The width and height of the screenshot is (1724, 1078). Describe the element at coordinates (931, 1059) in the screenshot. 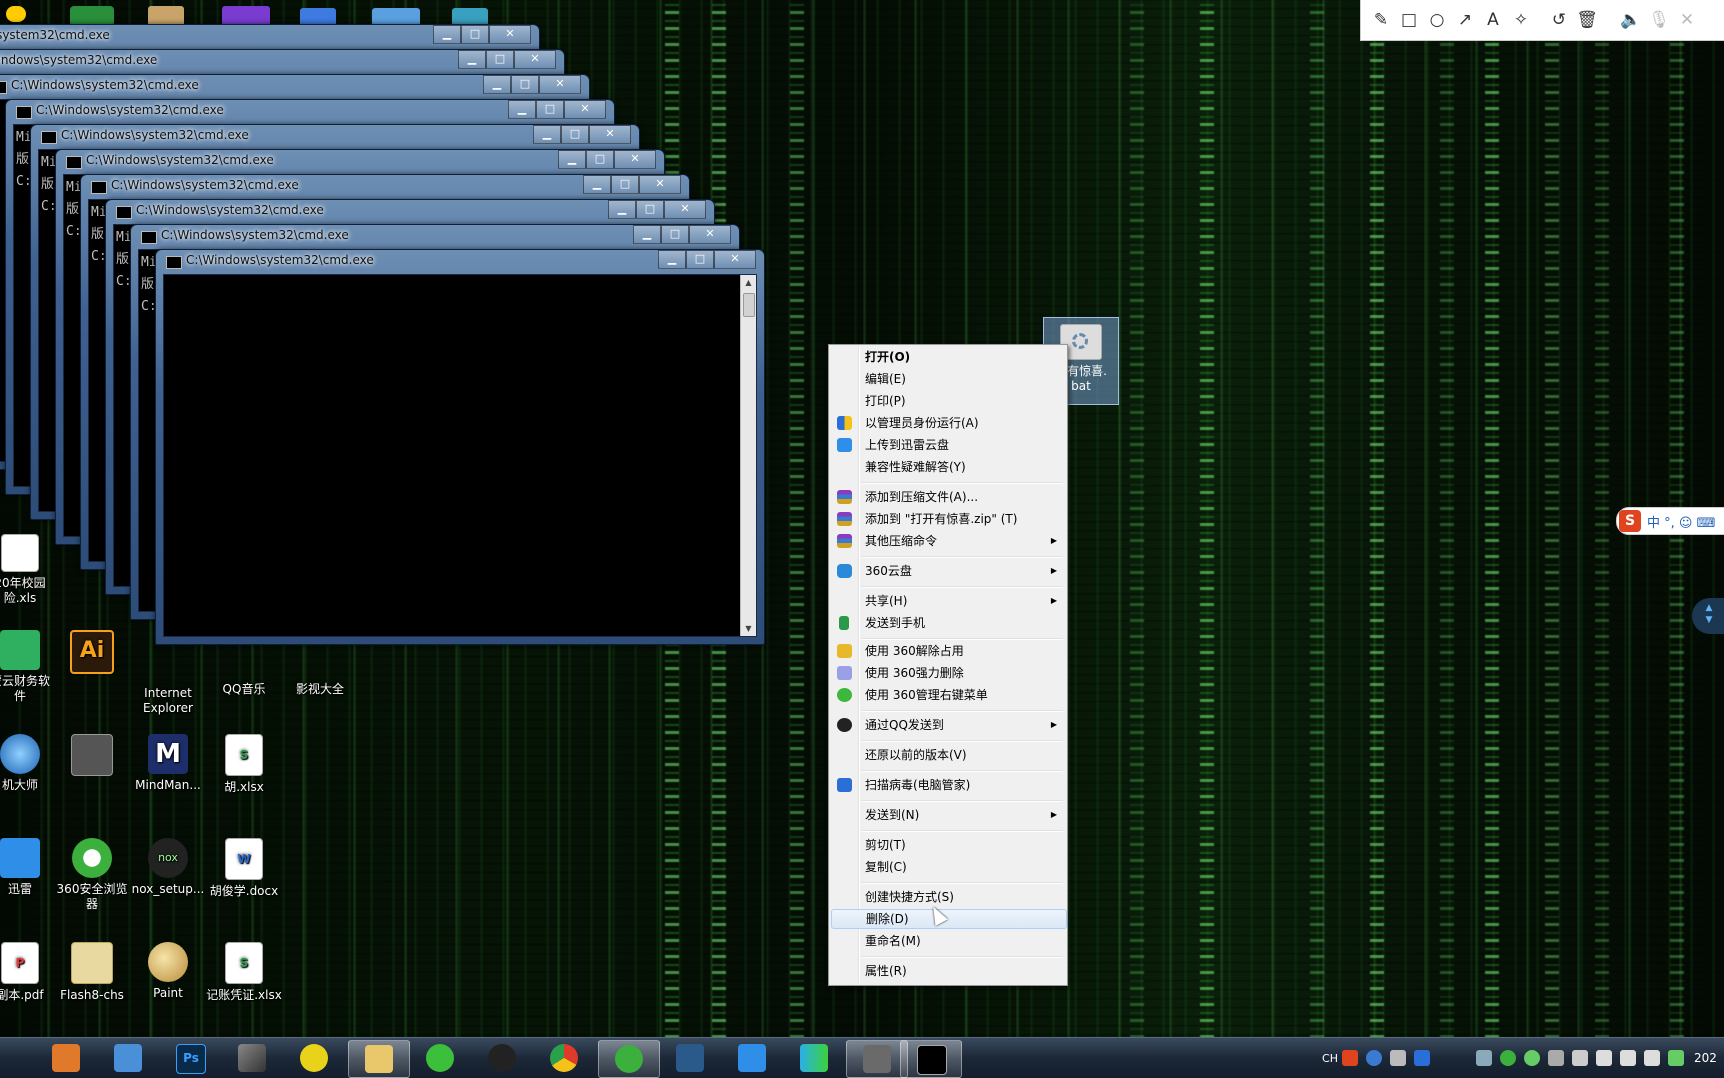

I see `taskbar-cmd` at that location.